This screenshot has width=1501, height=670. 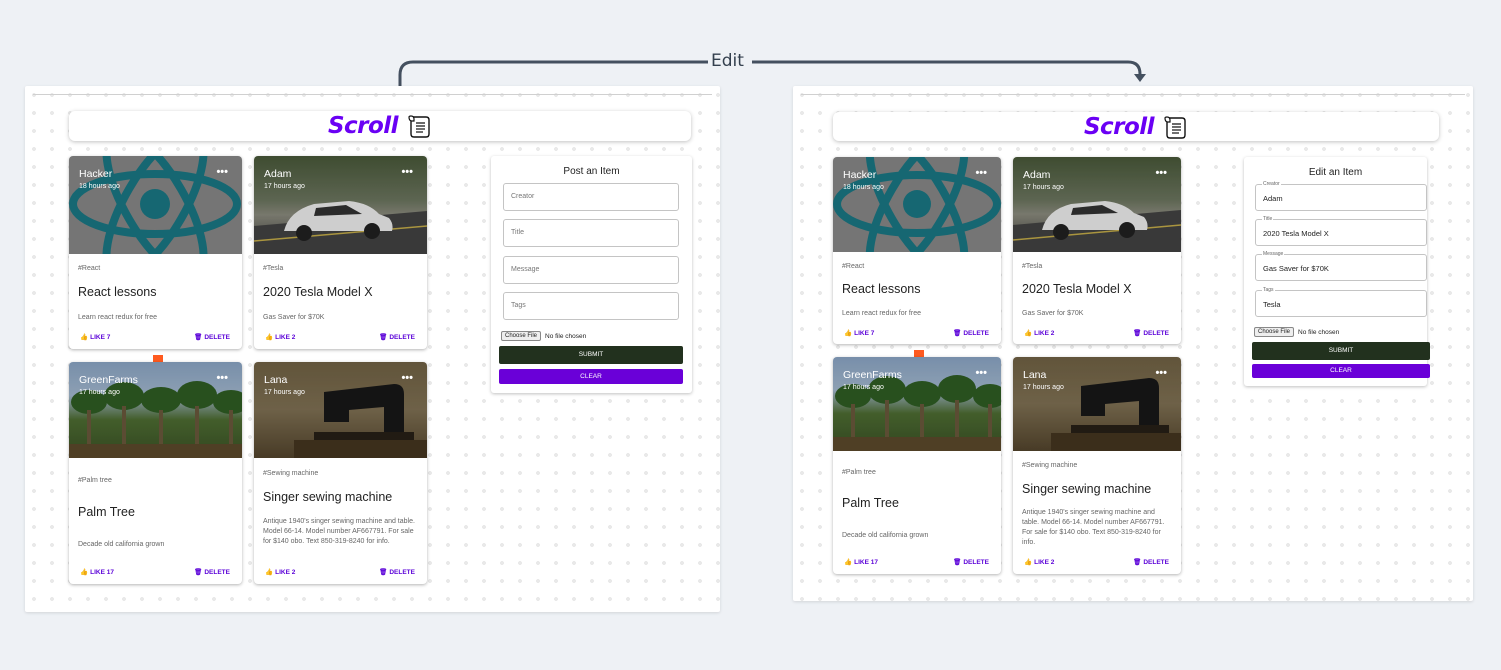 I want to click on message-field: Message, so click(x=591, y=270).